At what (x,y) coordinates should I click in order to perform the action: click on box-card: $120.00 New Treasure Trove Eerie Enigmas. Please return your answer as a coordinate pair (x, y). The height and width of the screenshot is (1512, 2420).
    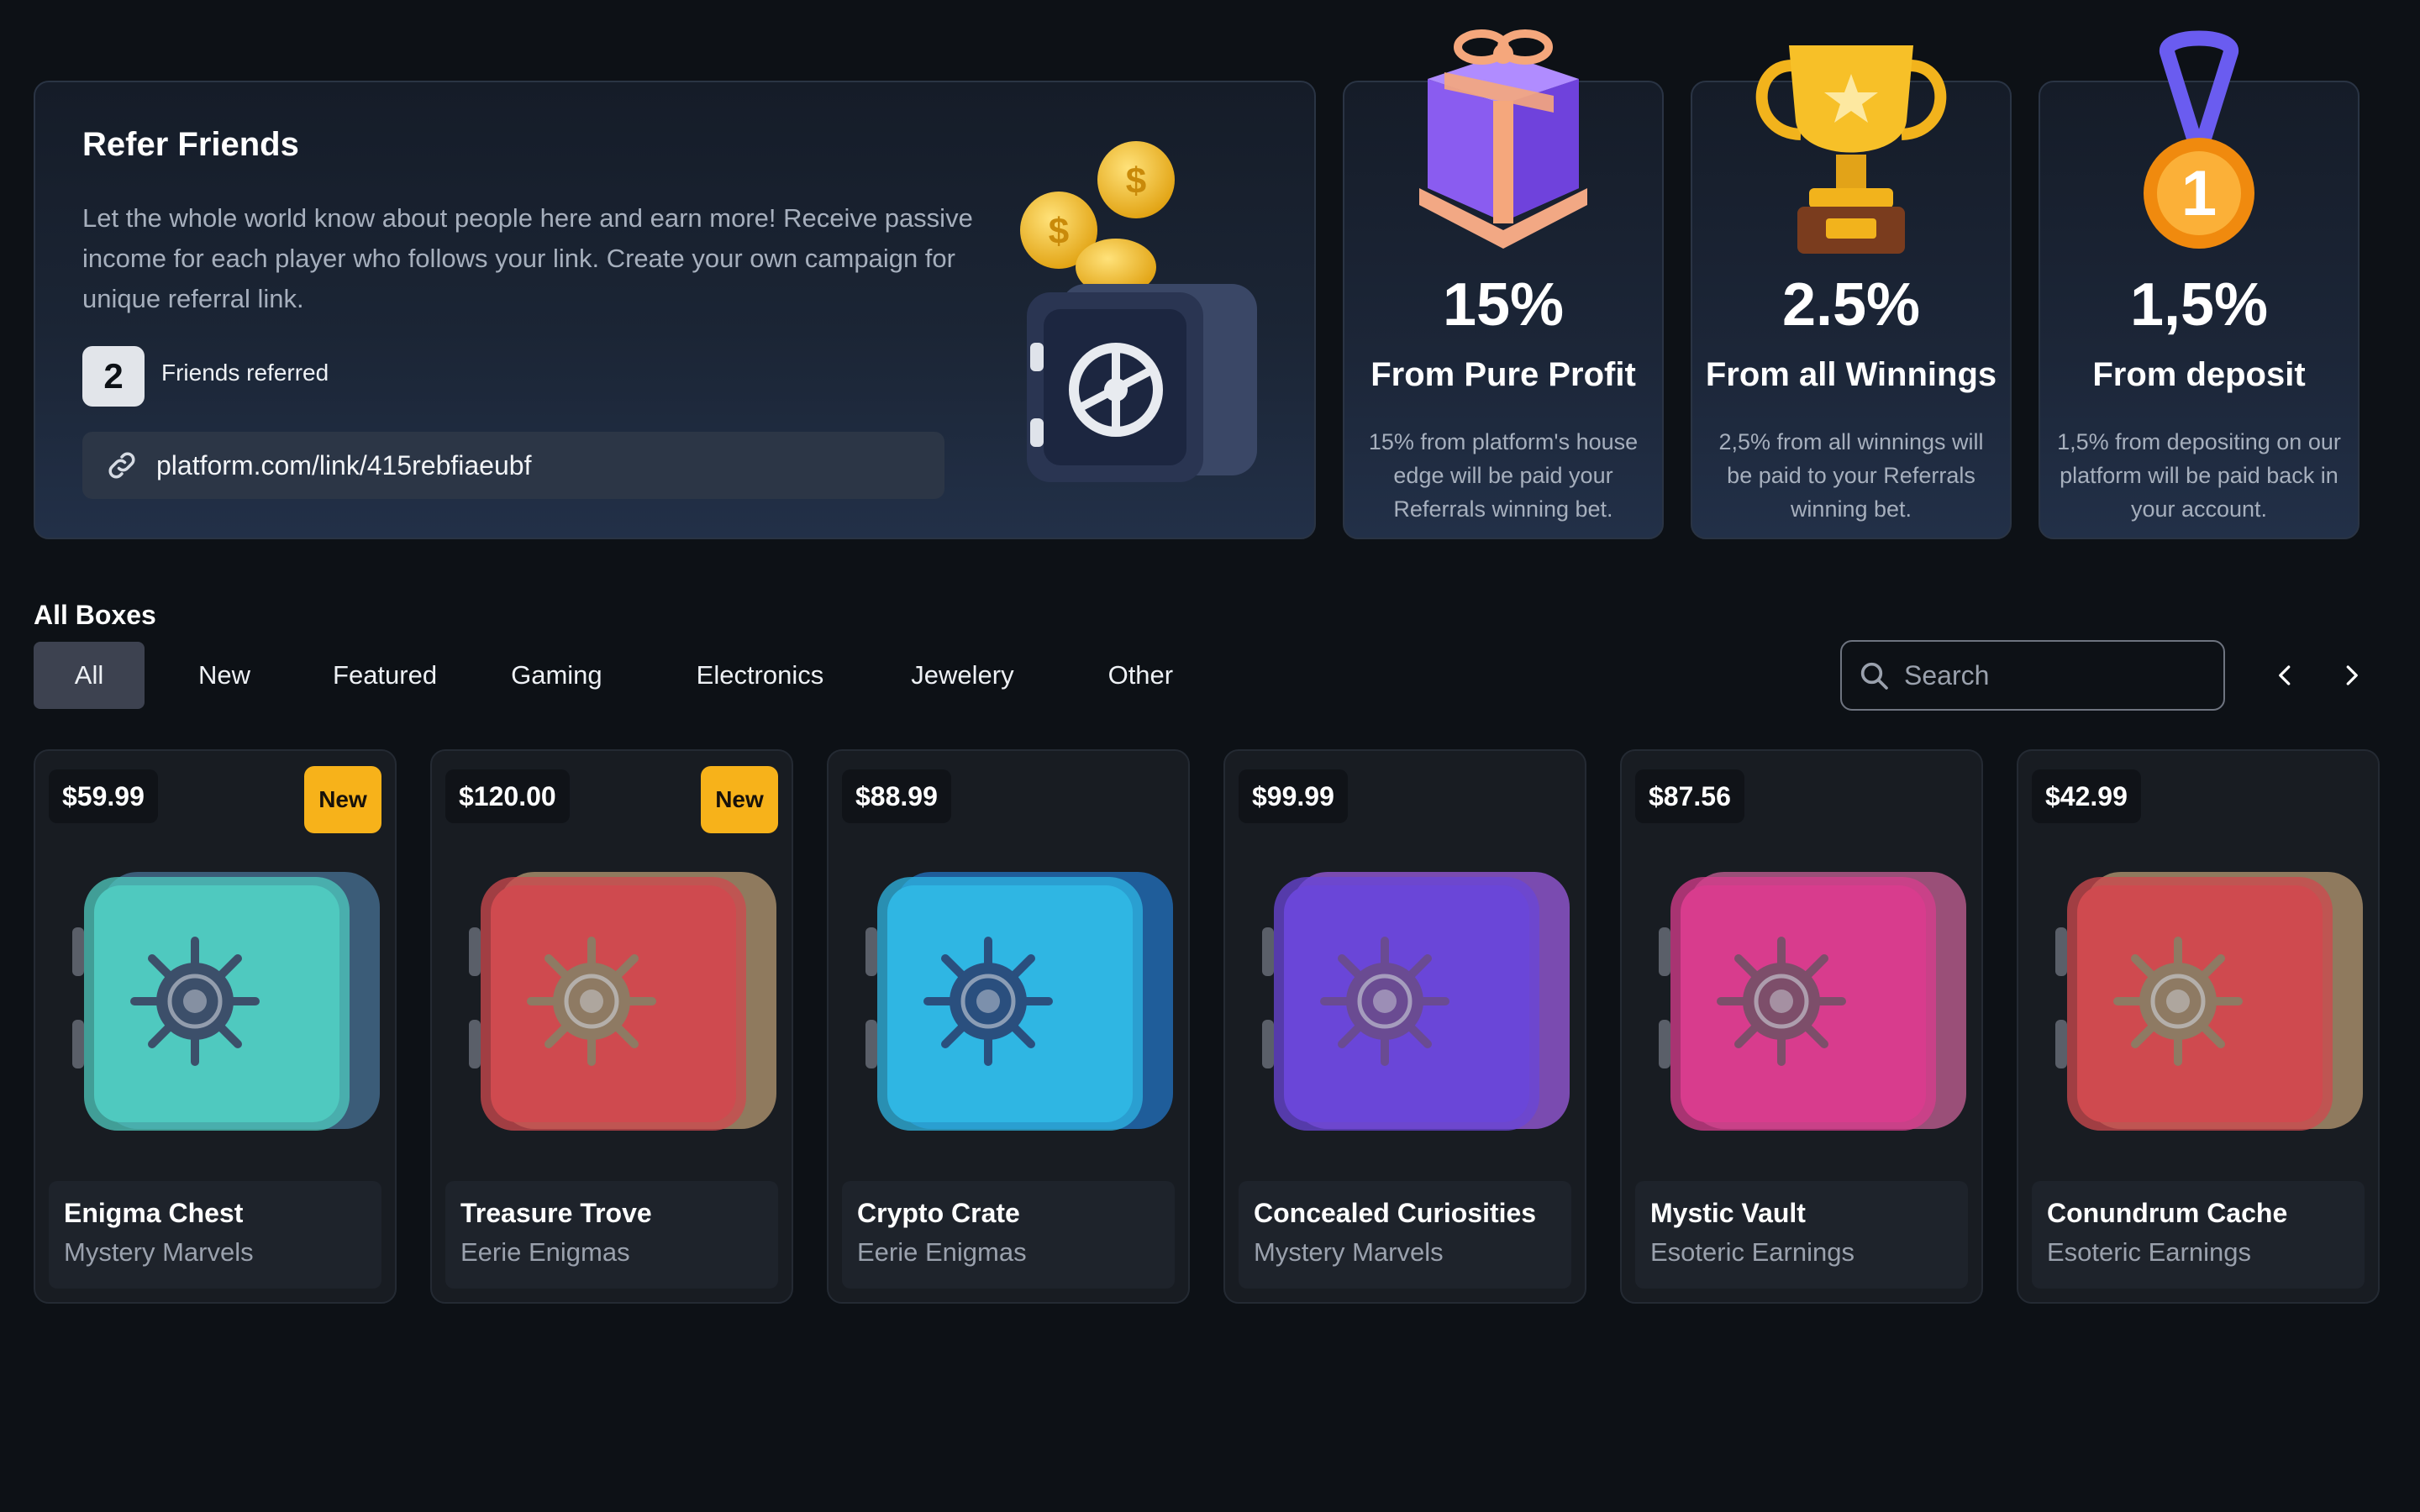
    Looking at the image, I should click on (612, 1026).